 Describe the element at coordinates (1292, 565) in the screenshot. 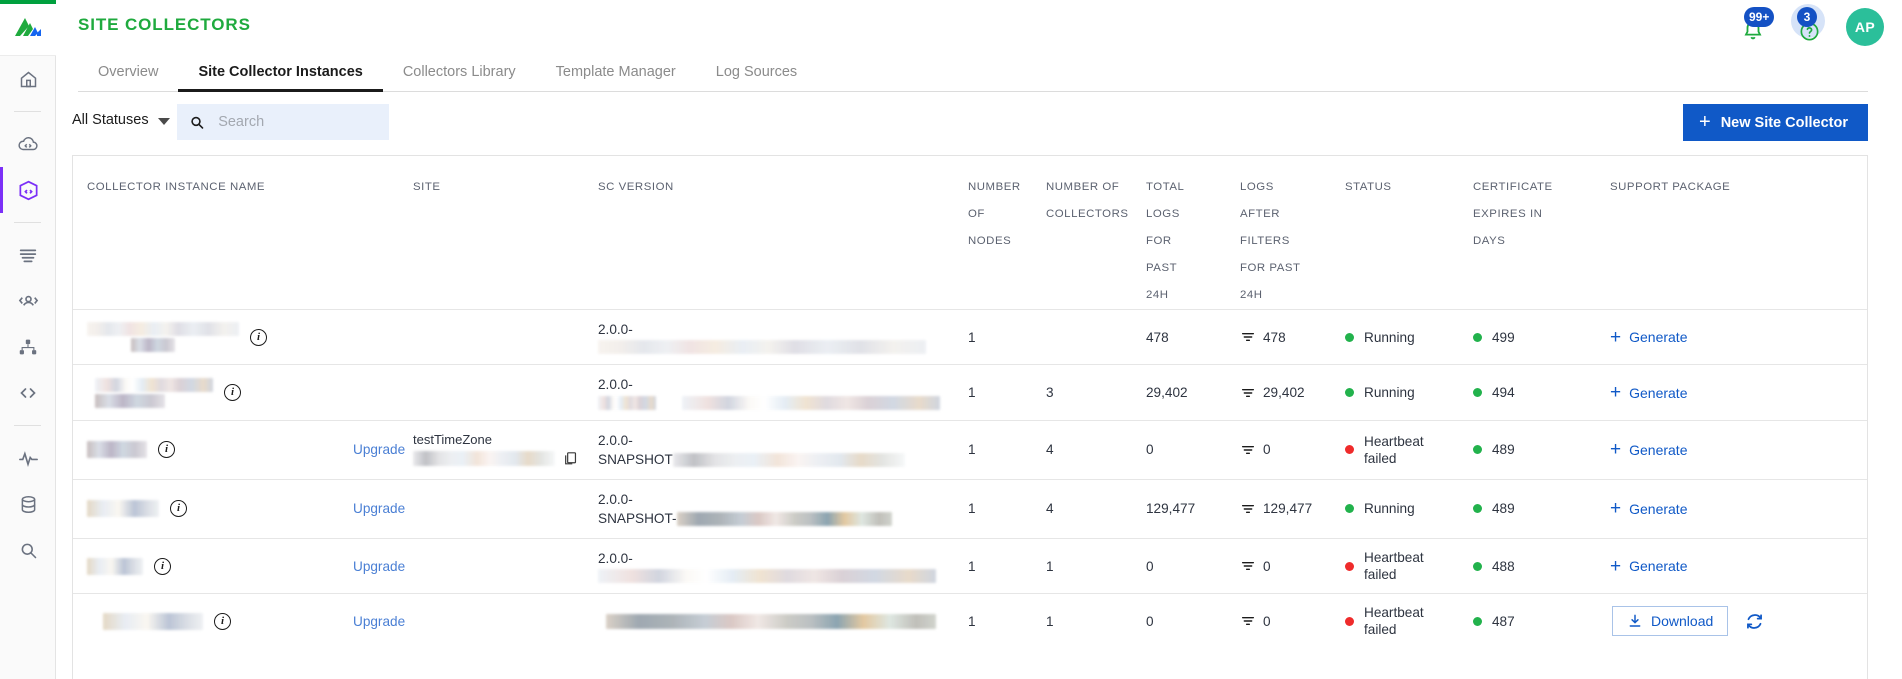

I see `cell-logs-after-filters: 0` at that location.